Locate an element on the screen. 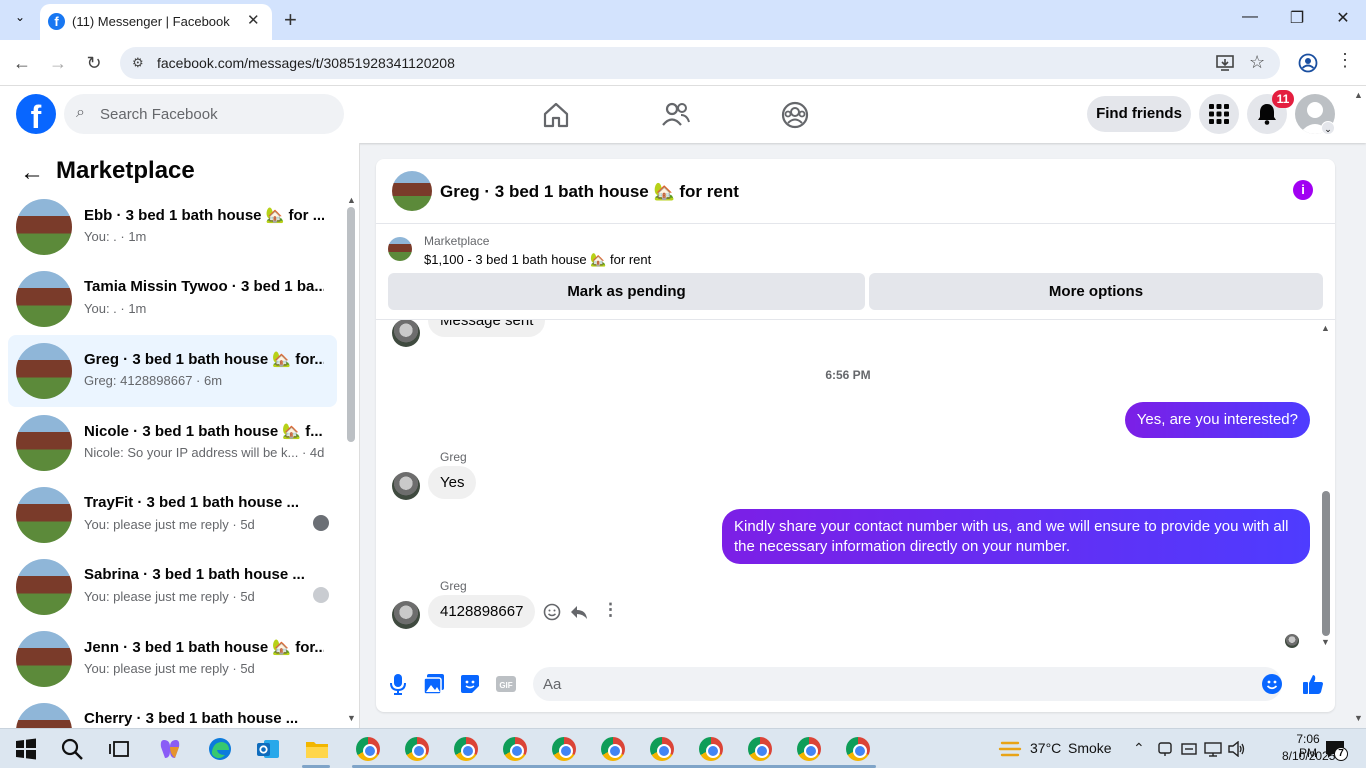 The image size is (1366, 768). chat-scroll-up-arrow-icon: ▲ is located at coordinates (1325, 328).